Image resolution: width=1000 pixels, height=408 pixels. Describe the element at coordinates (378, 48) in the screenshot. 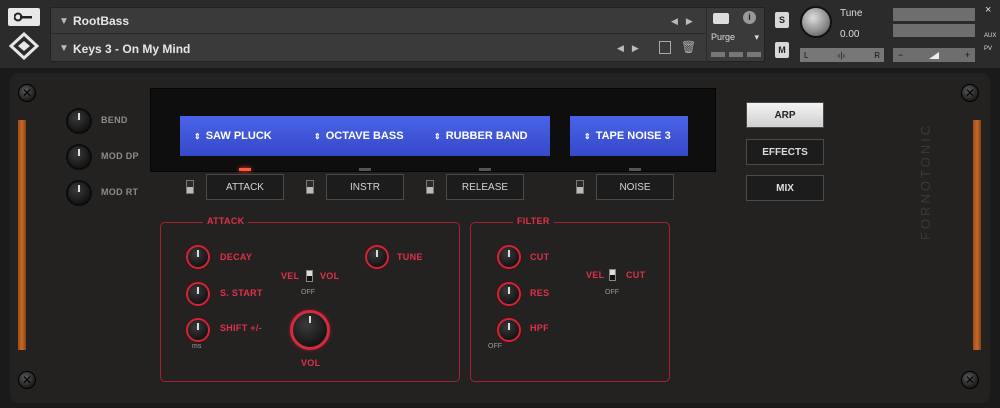

I see `preset-name-row: ▼ Keys 3 - On My Mind ◀▶ 🗑` at that location.